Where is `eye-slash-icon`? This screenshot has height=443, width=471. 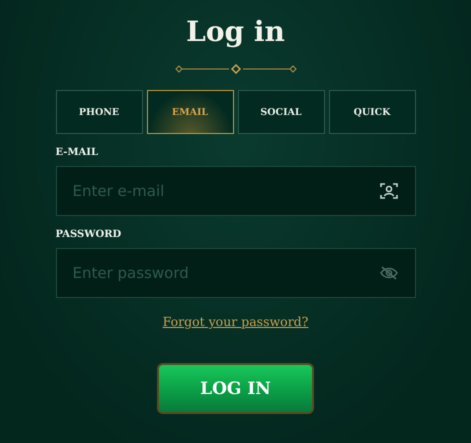
eye-slash-icon is located at coordinates (389, 273).